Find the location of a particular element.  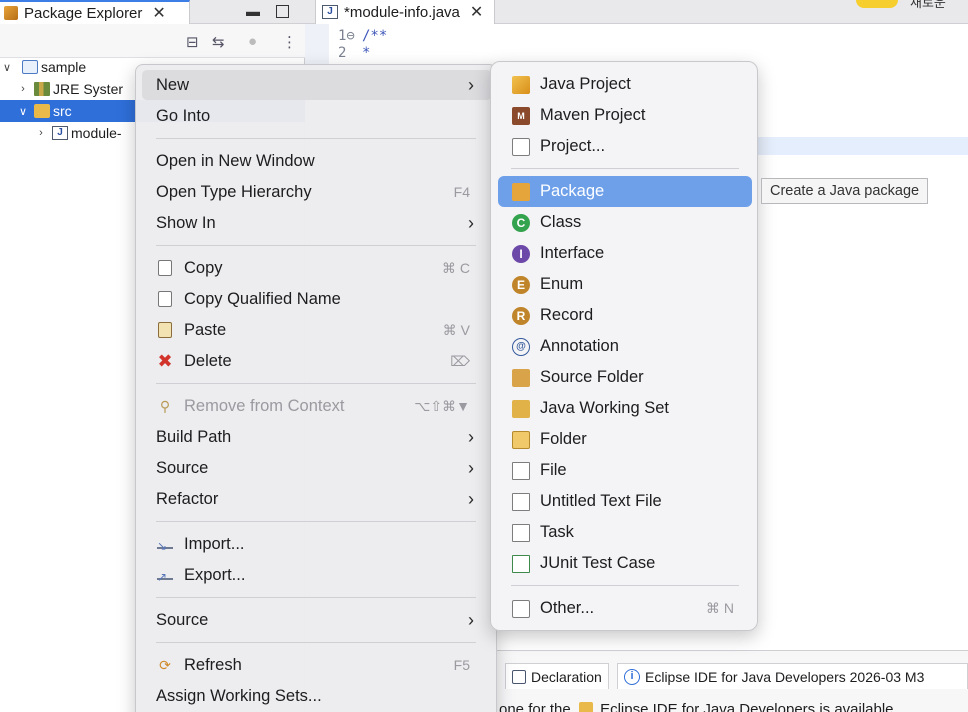

submenu-item-task: Task is located at coordinates (625, 532).